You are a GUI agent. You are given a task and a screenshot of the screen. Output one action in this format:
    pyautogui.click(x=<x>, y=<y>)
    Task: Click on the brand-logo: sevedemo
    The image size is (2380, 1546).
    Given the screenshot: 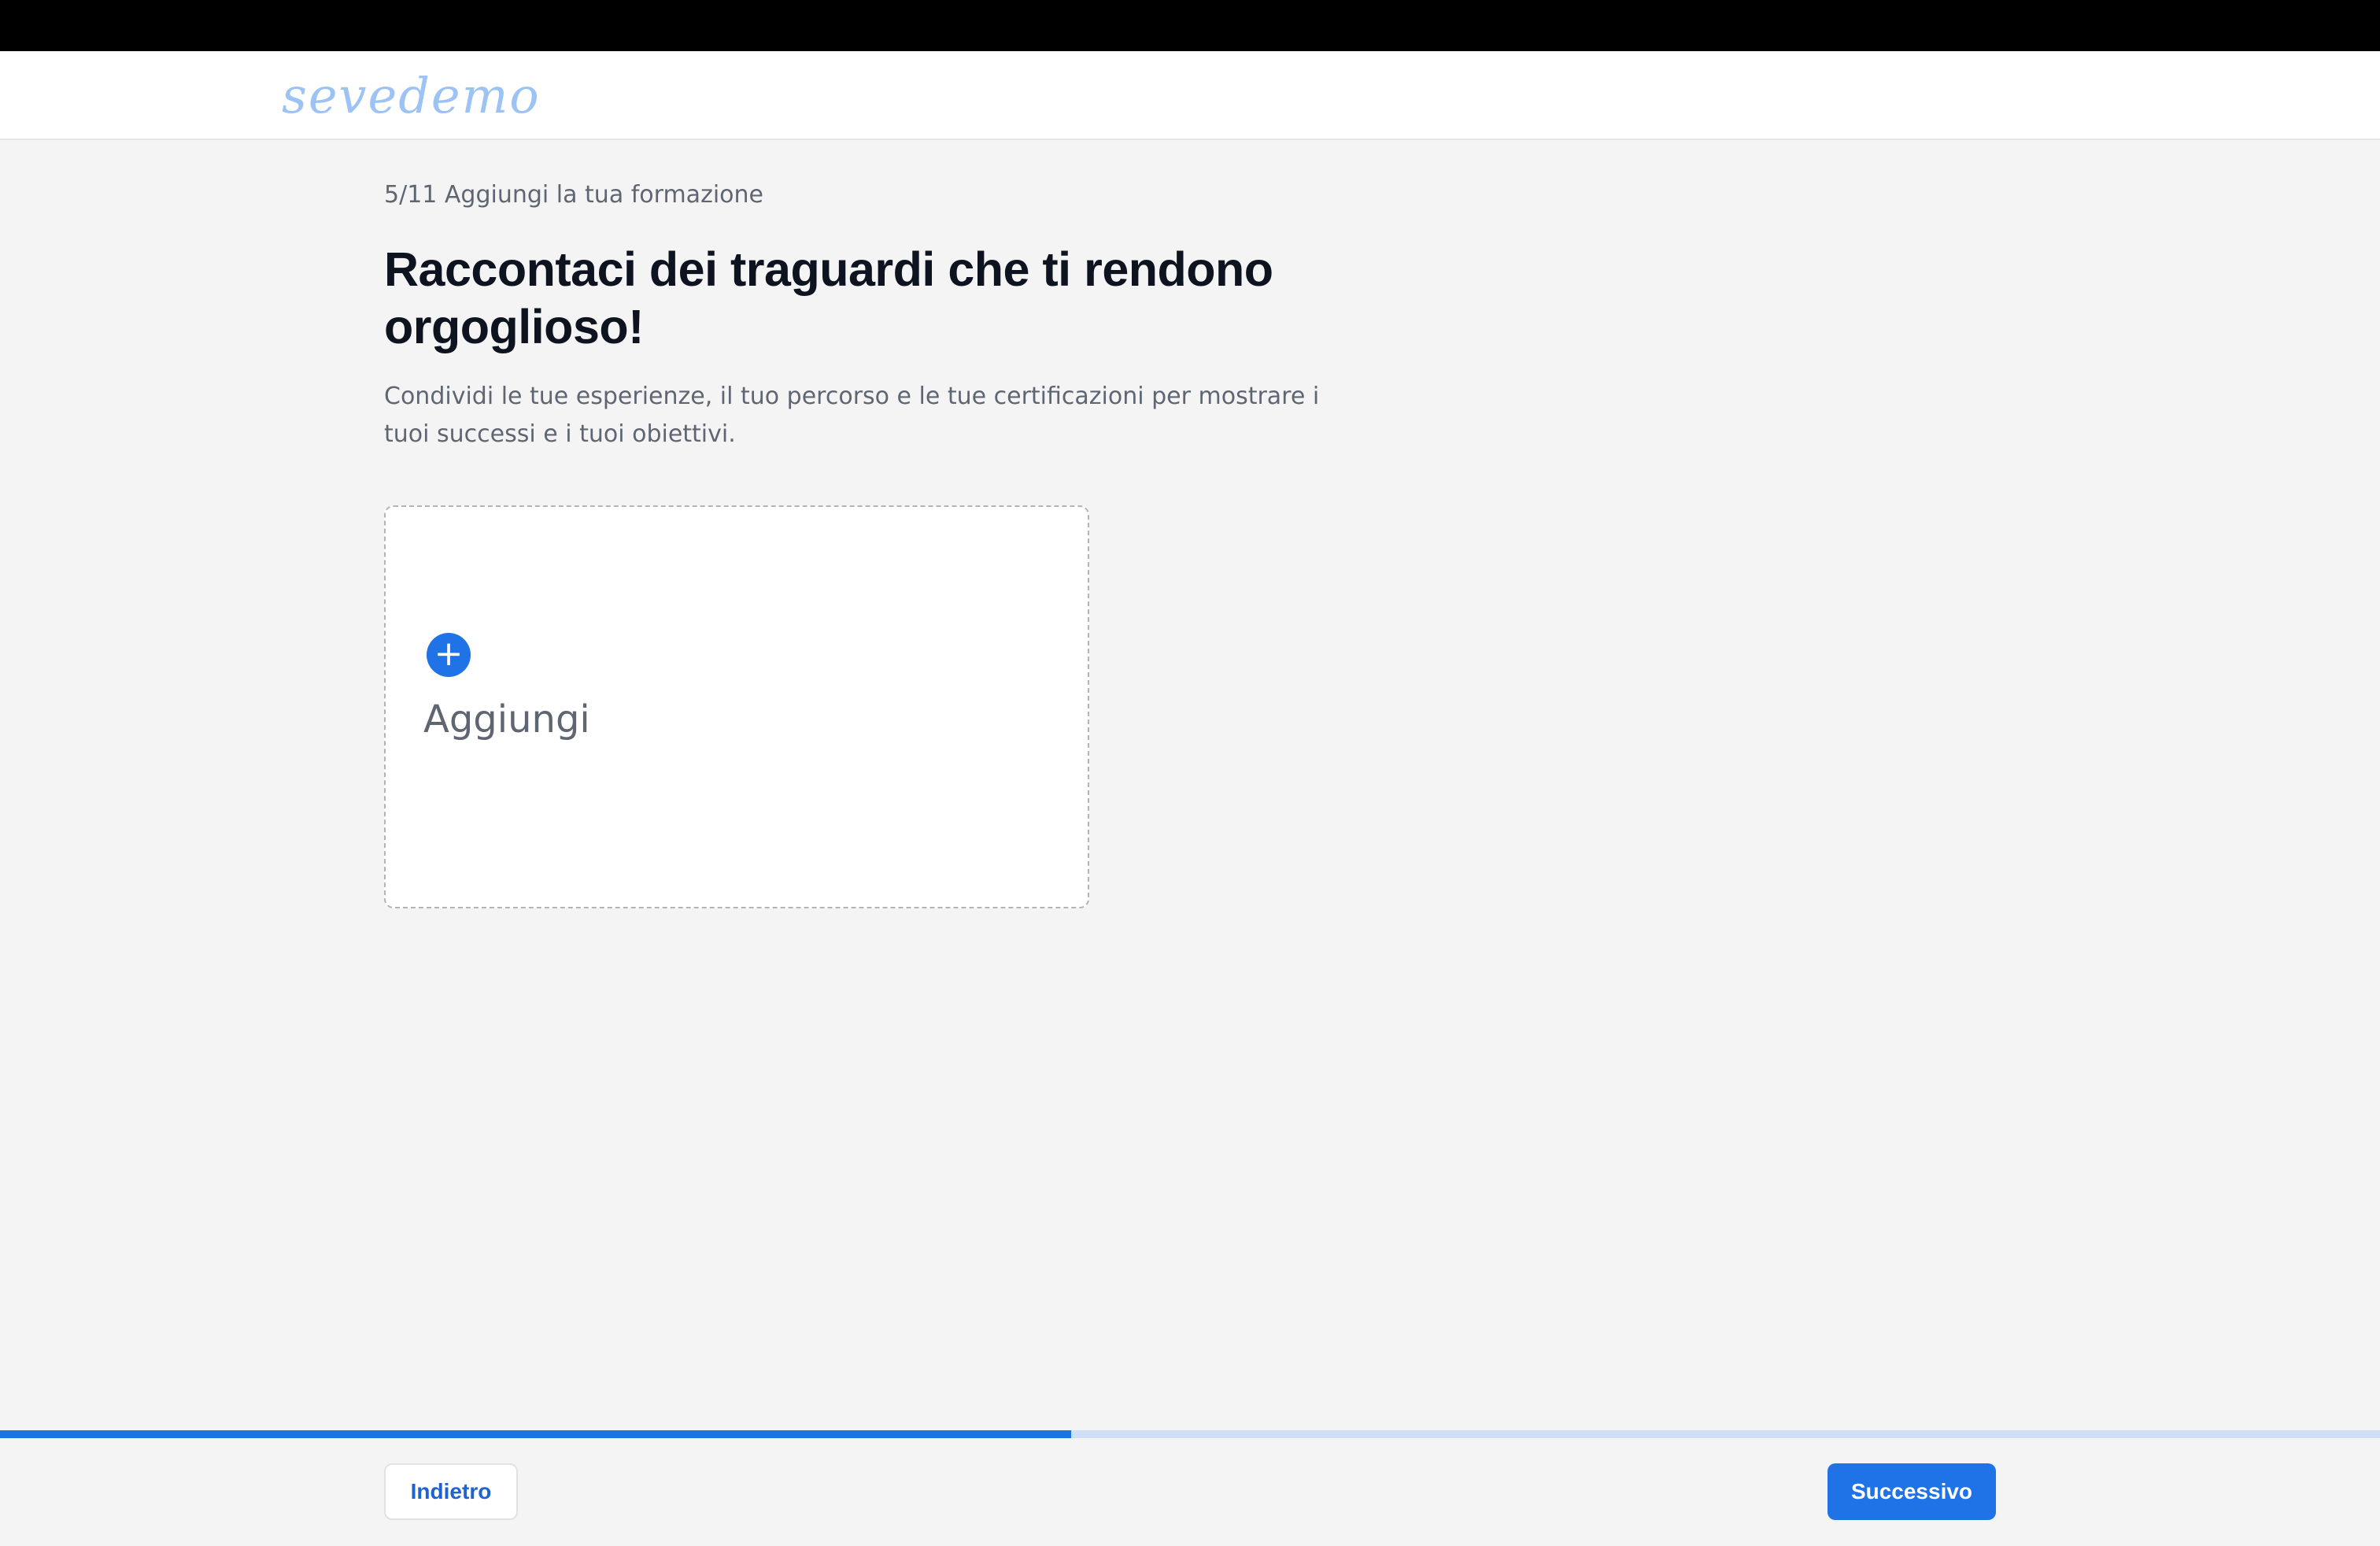 What is the action you would take?
    pyautogui.click(x=412, y=96)
    